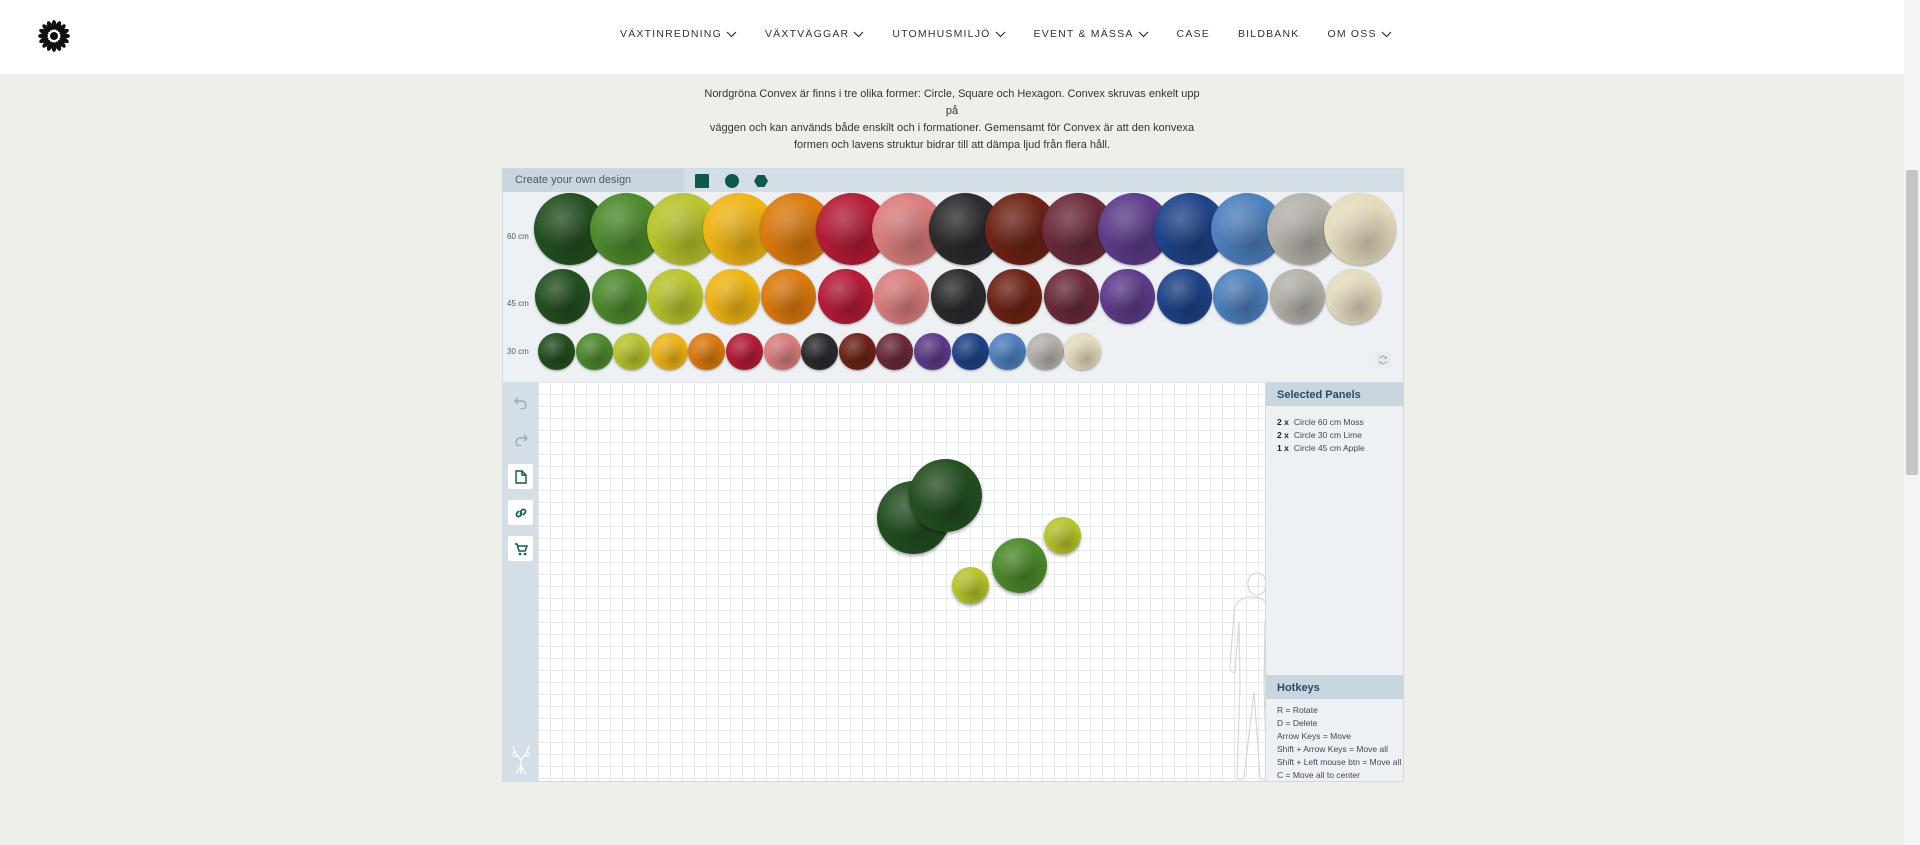  What do you see at coordinates (1297, 710) in the screenshot?
I see `hotkey-item: R = Rotate` at bounding box center [1297, 710].